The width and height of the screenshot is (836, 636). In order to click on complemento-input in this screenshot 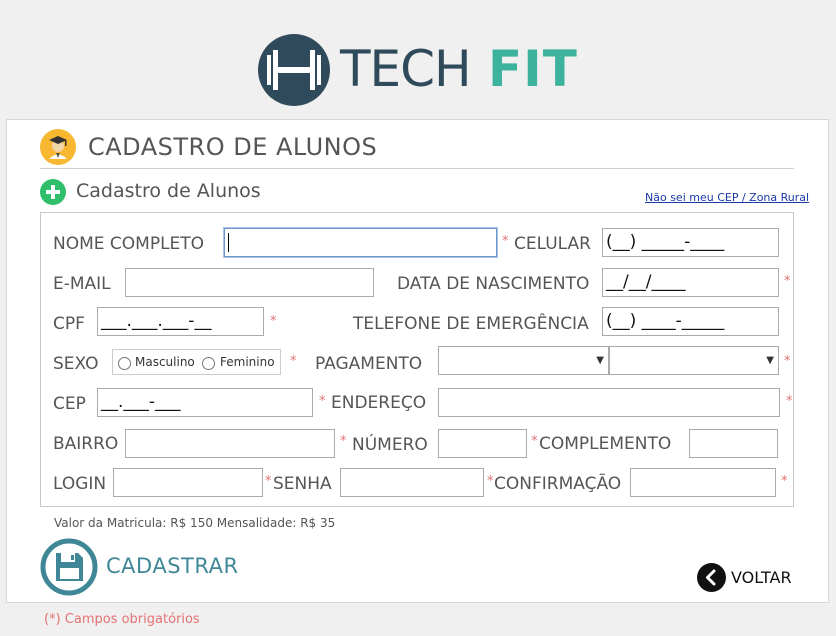, I will do `click(733, 443)`.